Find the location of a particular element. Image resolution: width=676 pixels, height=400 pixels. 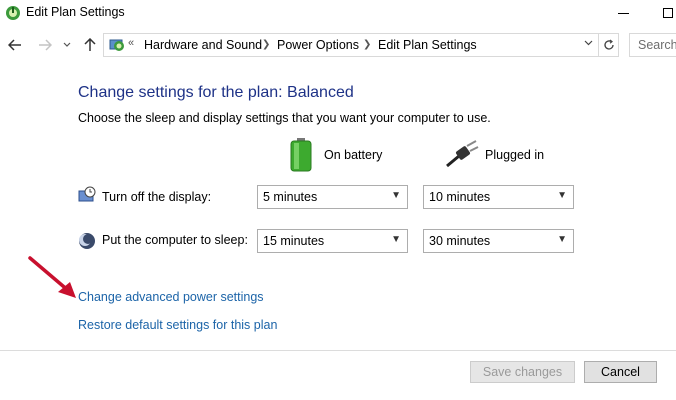

breadcrumb-power-options: Power Options is located at coordinates (318, 45).